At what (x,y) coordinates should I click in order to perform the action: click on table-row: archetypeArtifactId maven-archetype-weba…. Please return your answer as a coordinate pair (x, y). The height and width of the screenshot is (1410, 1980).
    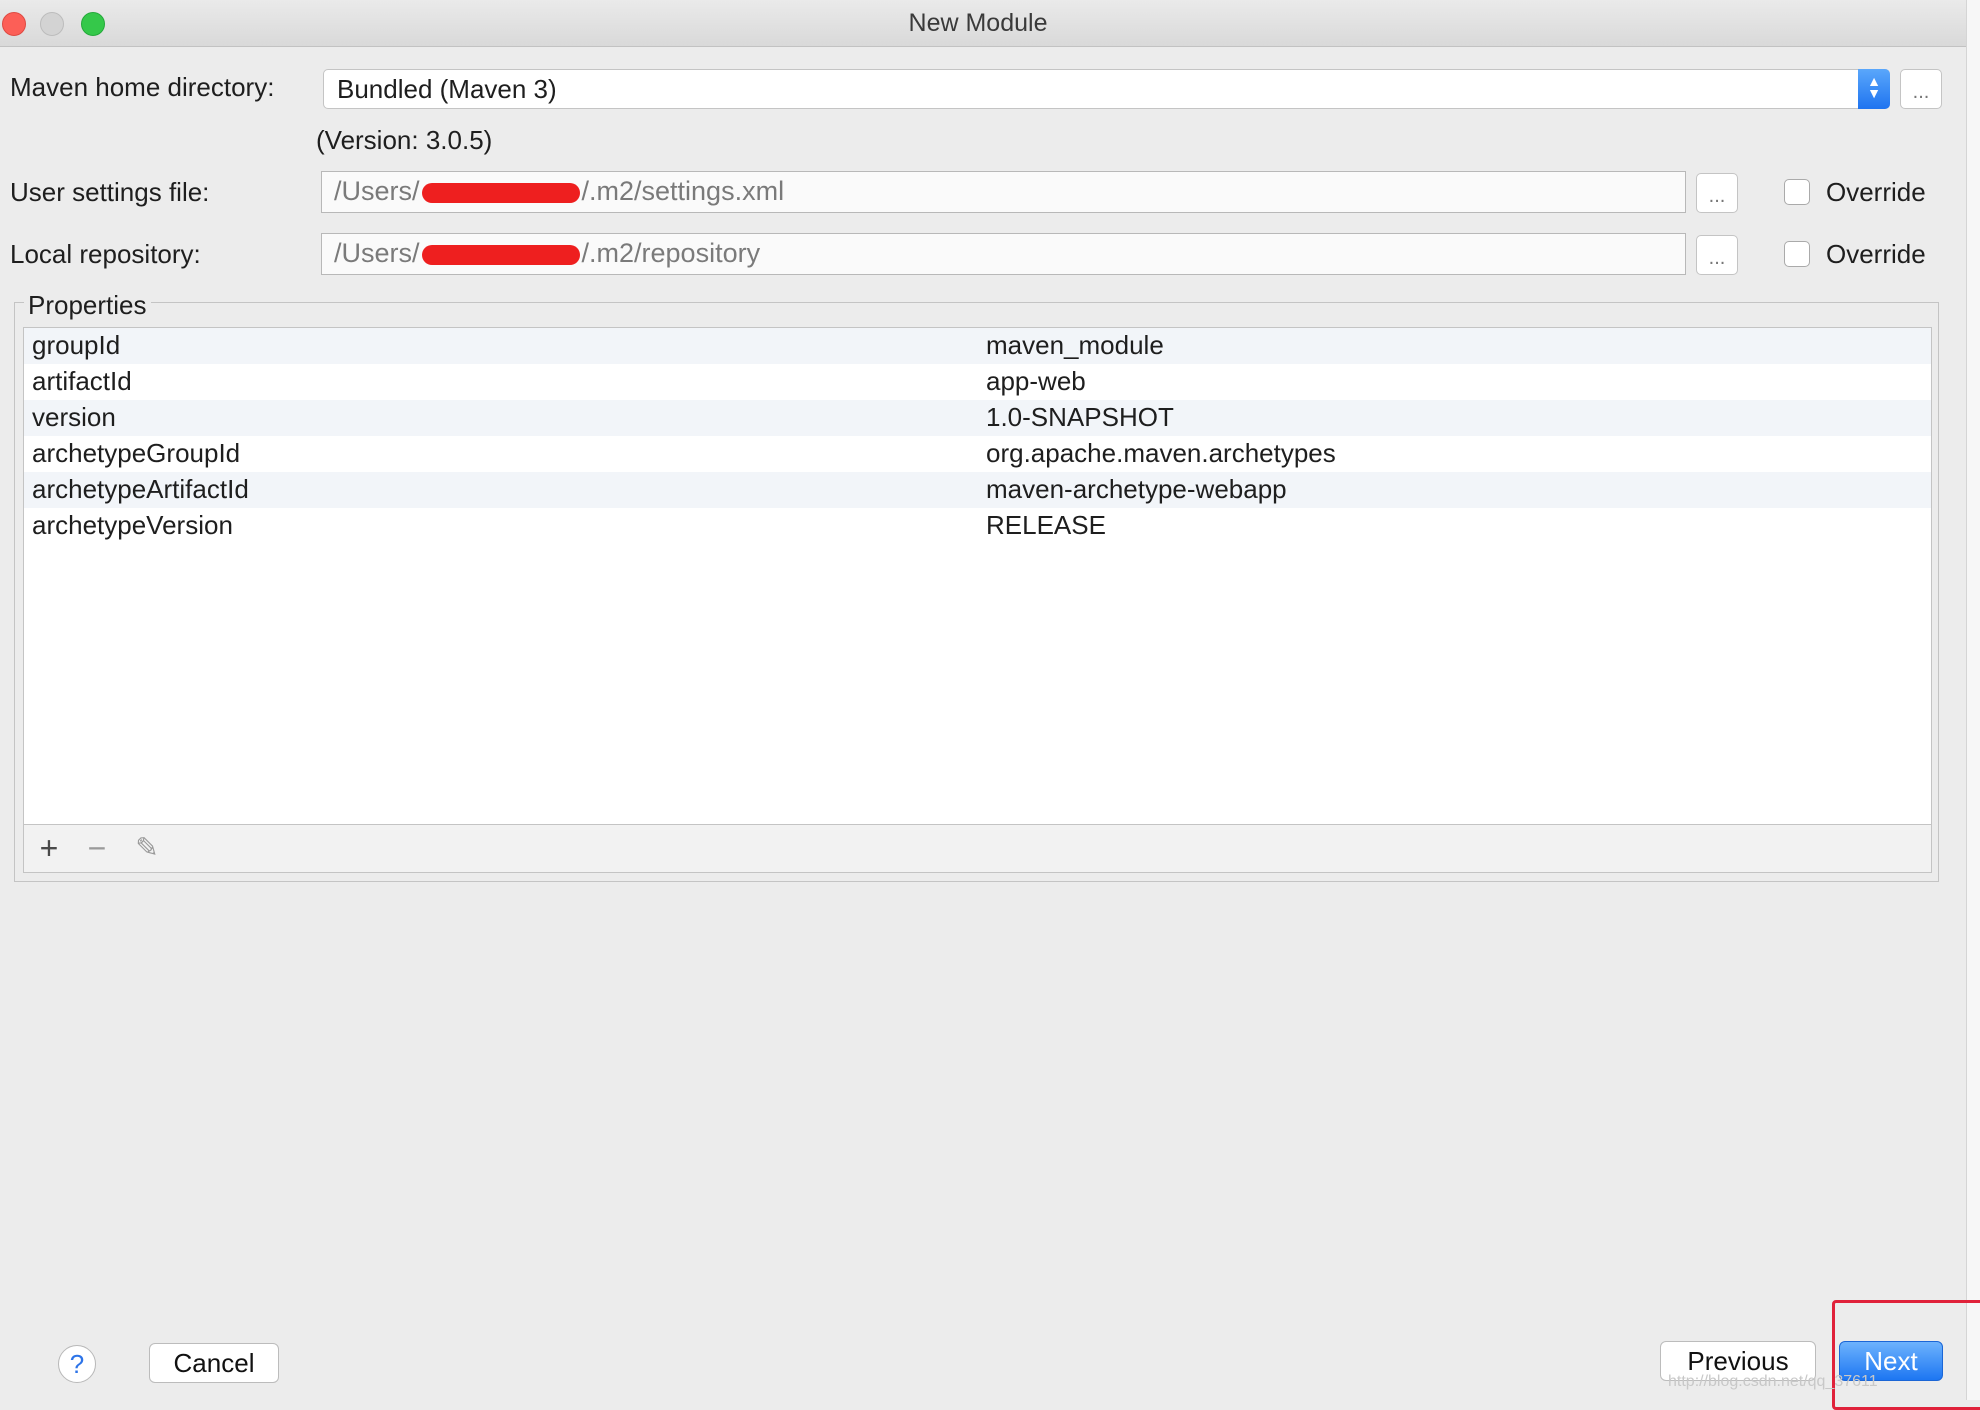
    Looking at the image, I should click on (977, 490).